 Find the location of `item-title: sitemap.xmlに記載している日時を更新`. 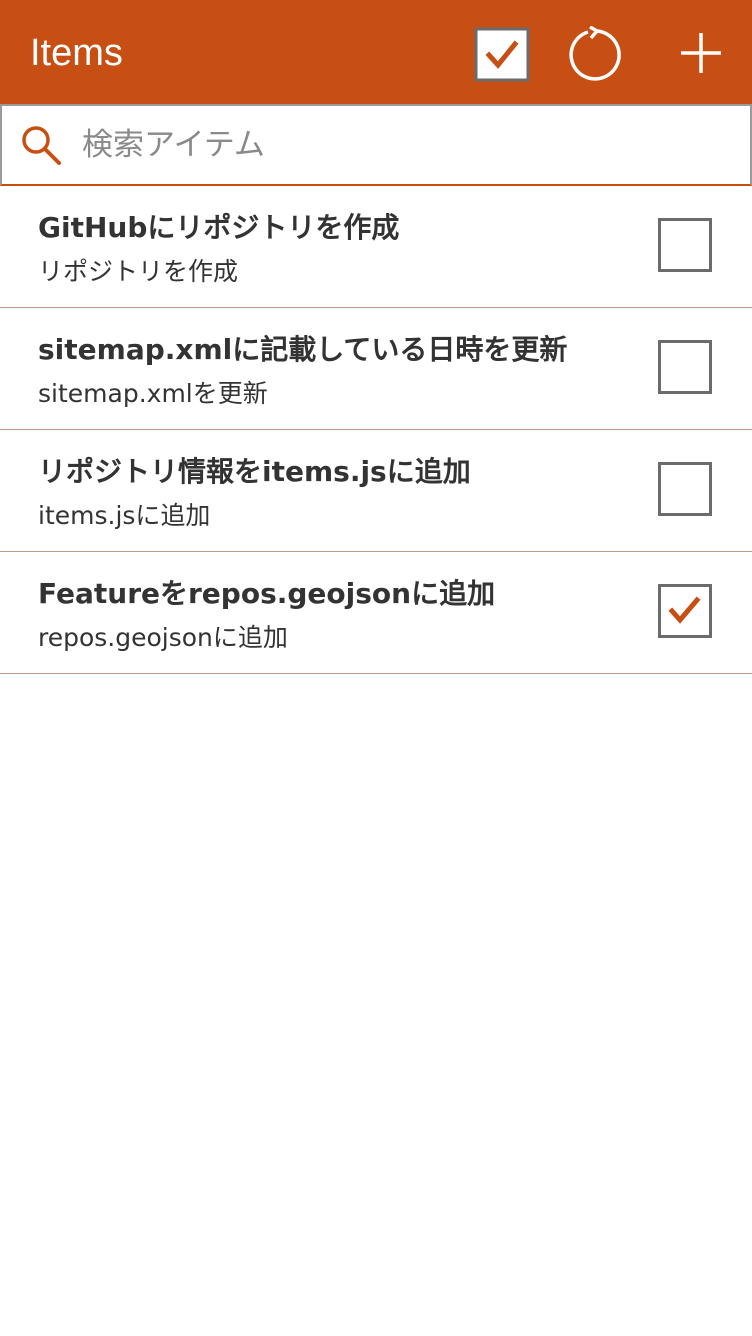

item-title: sitemap.xmlに記載している日時を更新 is located at coordinates (303, 349).